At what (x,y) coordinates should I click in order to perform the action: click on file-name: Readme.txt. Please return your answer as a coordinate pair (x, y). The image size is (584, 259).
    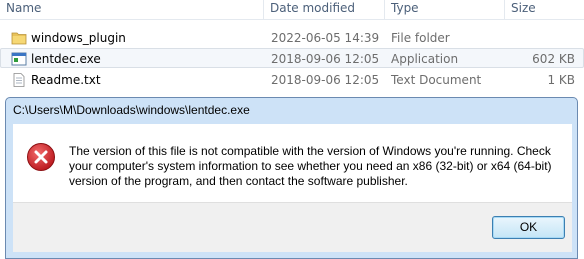
    Looking at the image, I should click on (66, 80).